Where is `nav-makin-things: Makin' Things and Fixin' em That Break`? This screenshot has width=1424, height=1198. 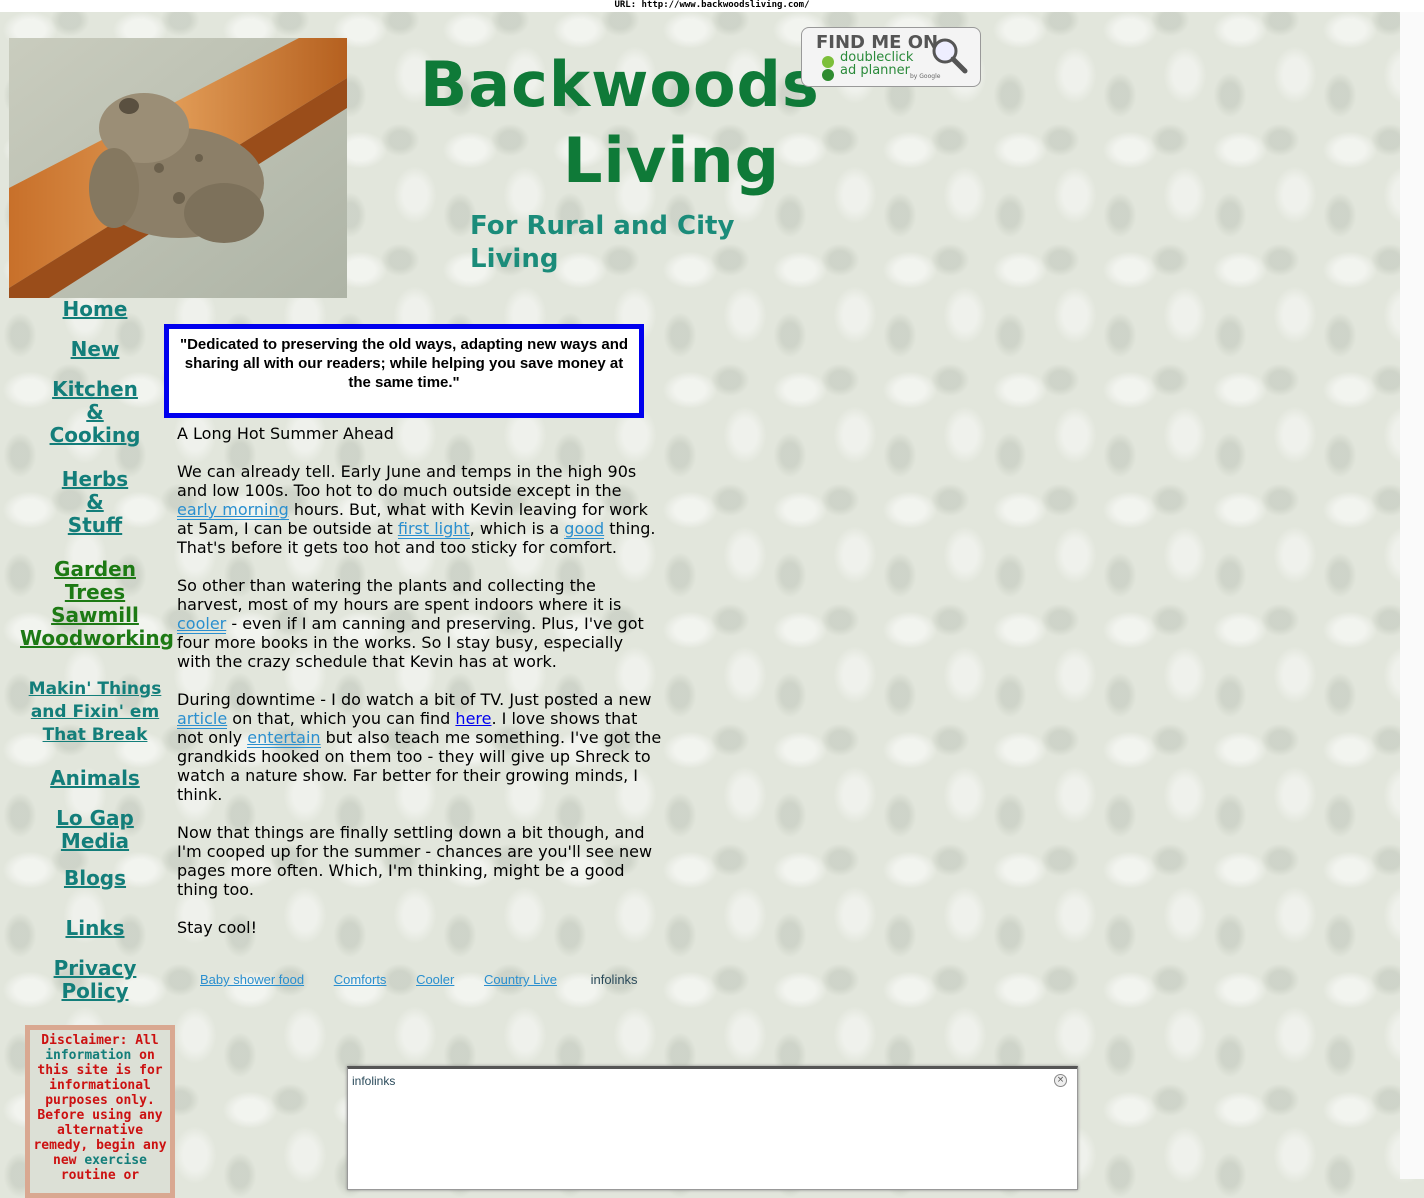 nav-makin-things: Makin' Things and Fixin' em That Break is located at coordinates (95, 712).